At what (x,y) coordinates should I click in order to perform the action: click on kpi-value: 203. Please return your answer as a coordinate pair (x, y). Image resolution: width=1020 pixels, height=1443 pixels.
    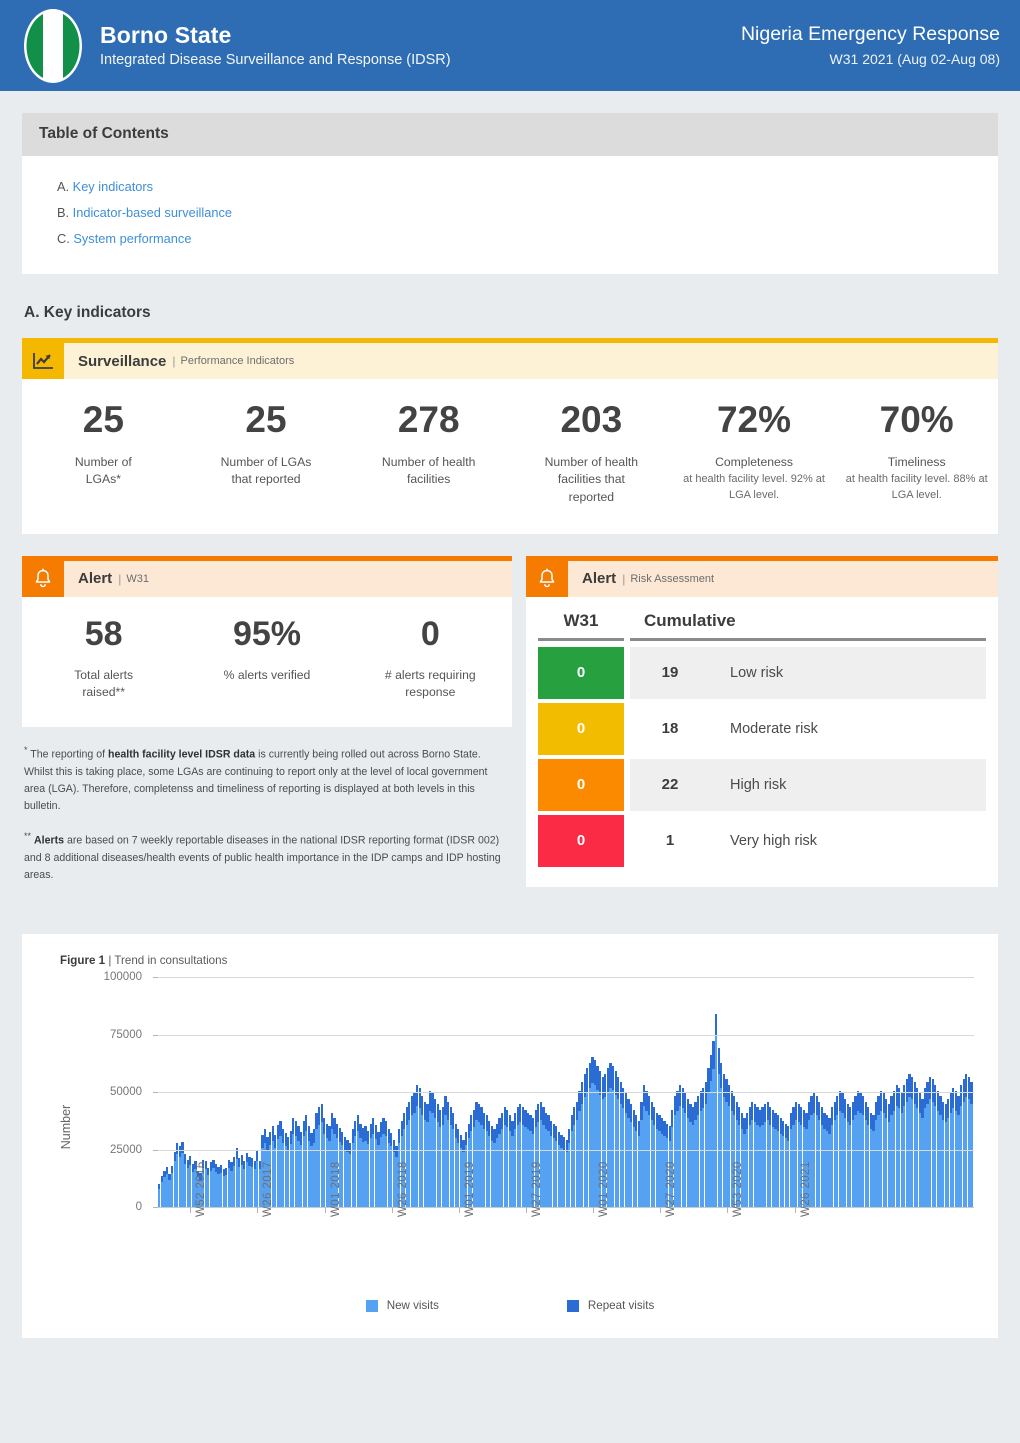
    Looking at the image, I should click on (591, 419).